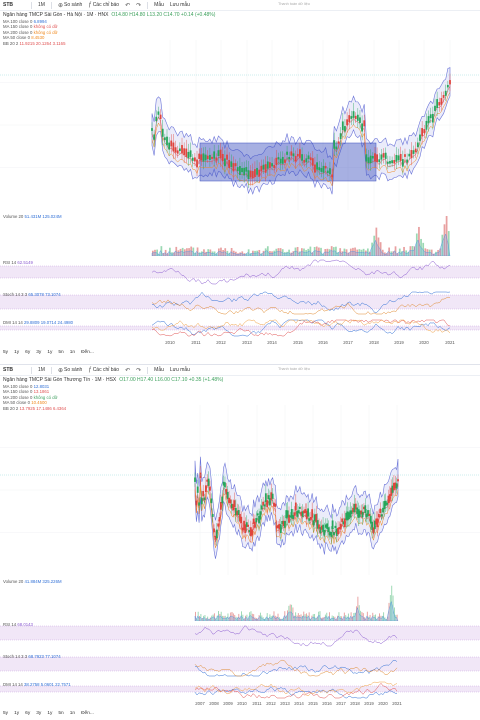 The width and height of the screenshot is (480, 720). Describe the element at coordinates (327, 703) in the screenshot. I see `time-axis-label: 2016` at that location.